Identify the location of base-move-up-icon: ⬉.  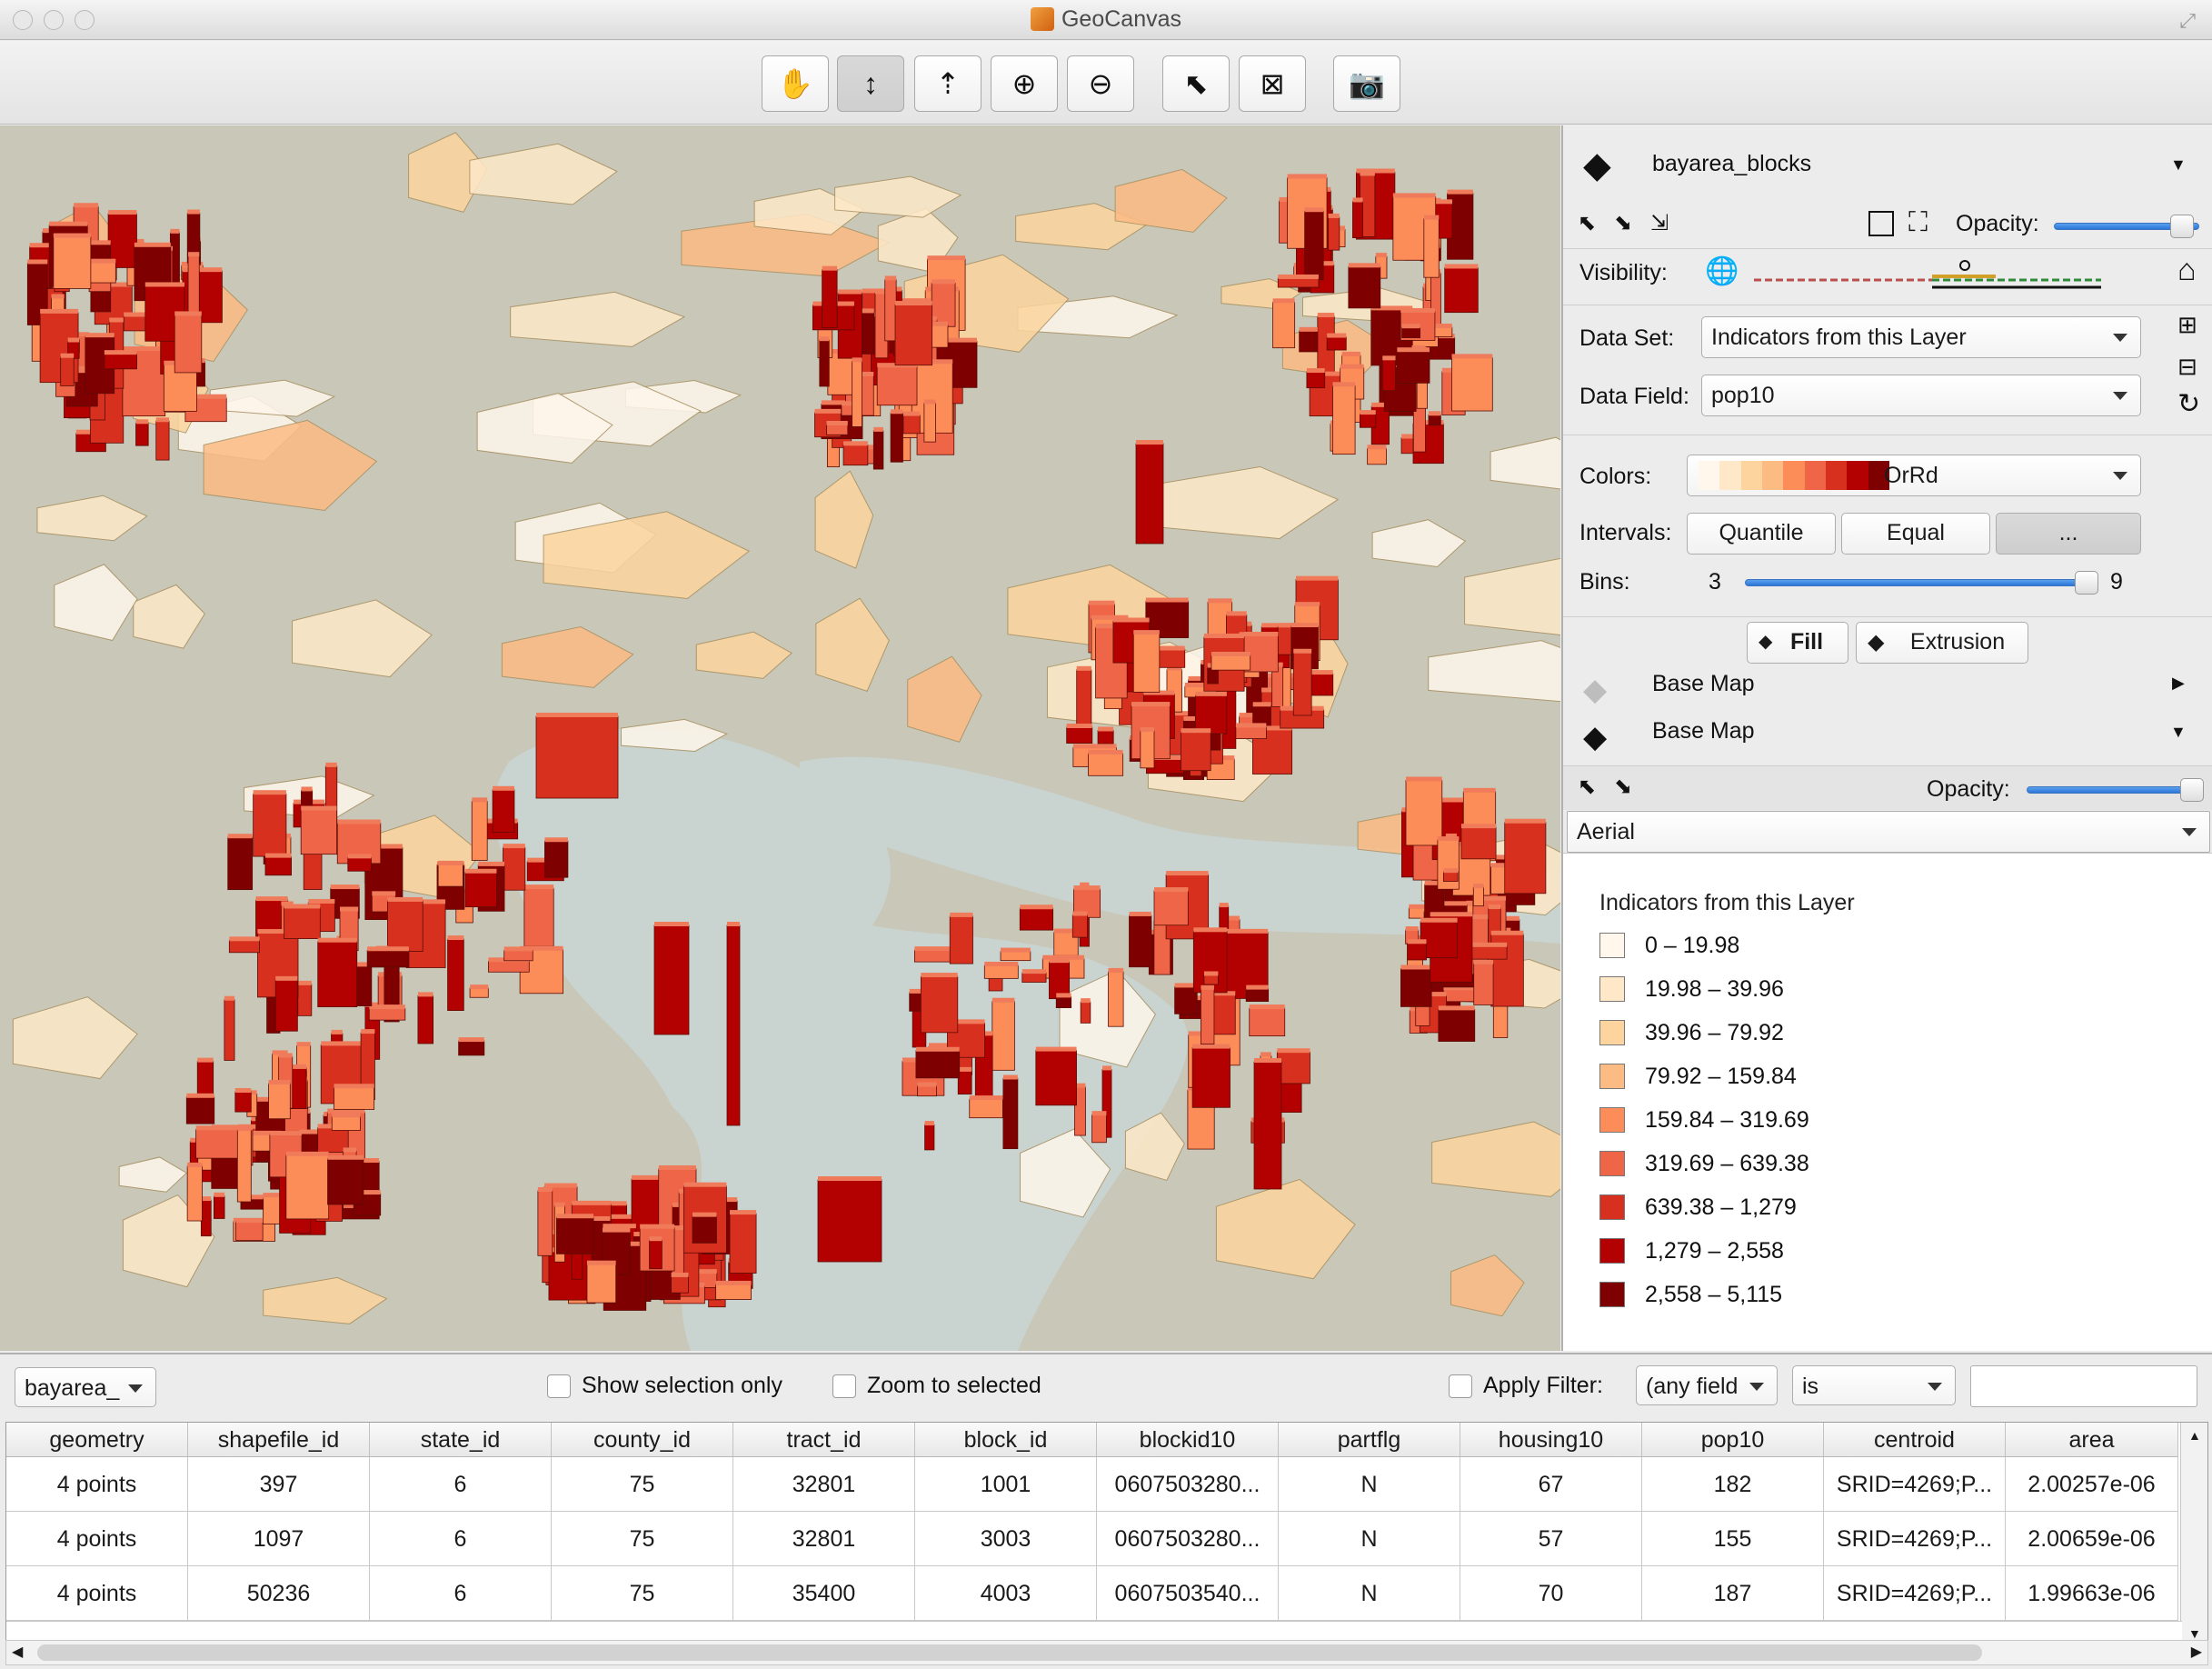
(1587, 787).